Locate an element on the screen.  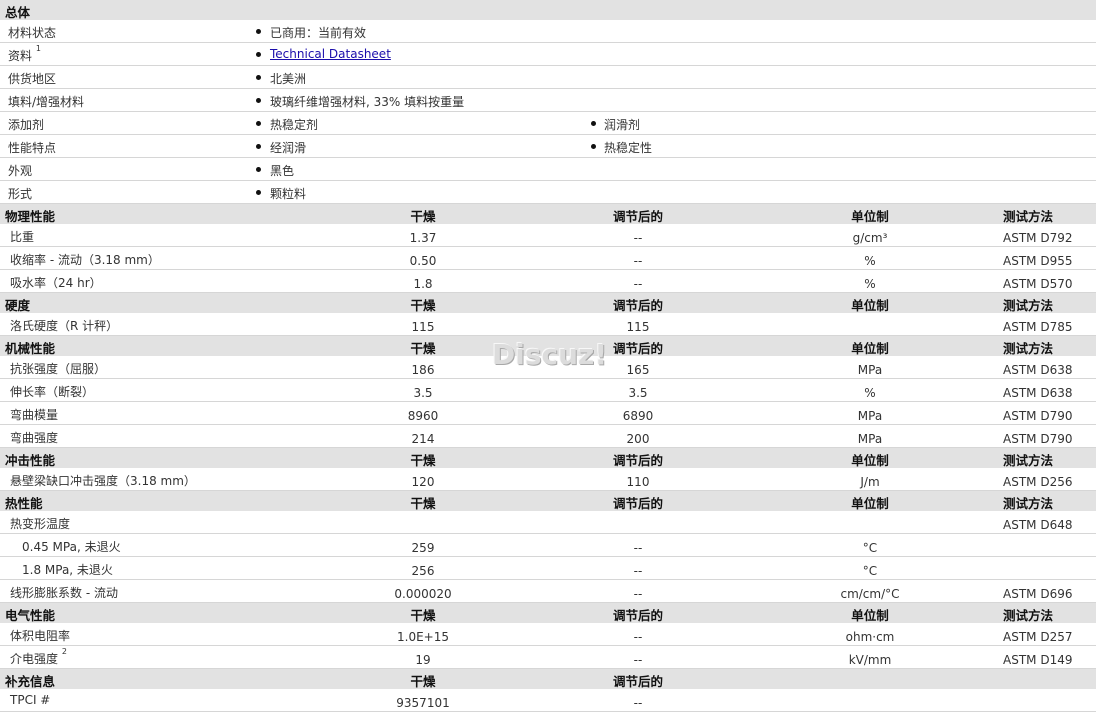
value-dry: 1.8 is located at coordinates (423, 284).